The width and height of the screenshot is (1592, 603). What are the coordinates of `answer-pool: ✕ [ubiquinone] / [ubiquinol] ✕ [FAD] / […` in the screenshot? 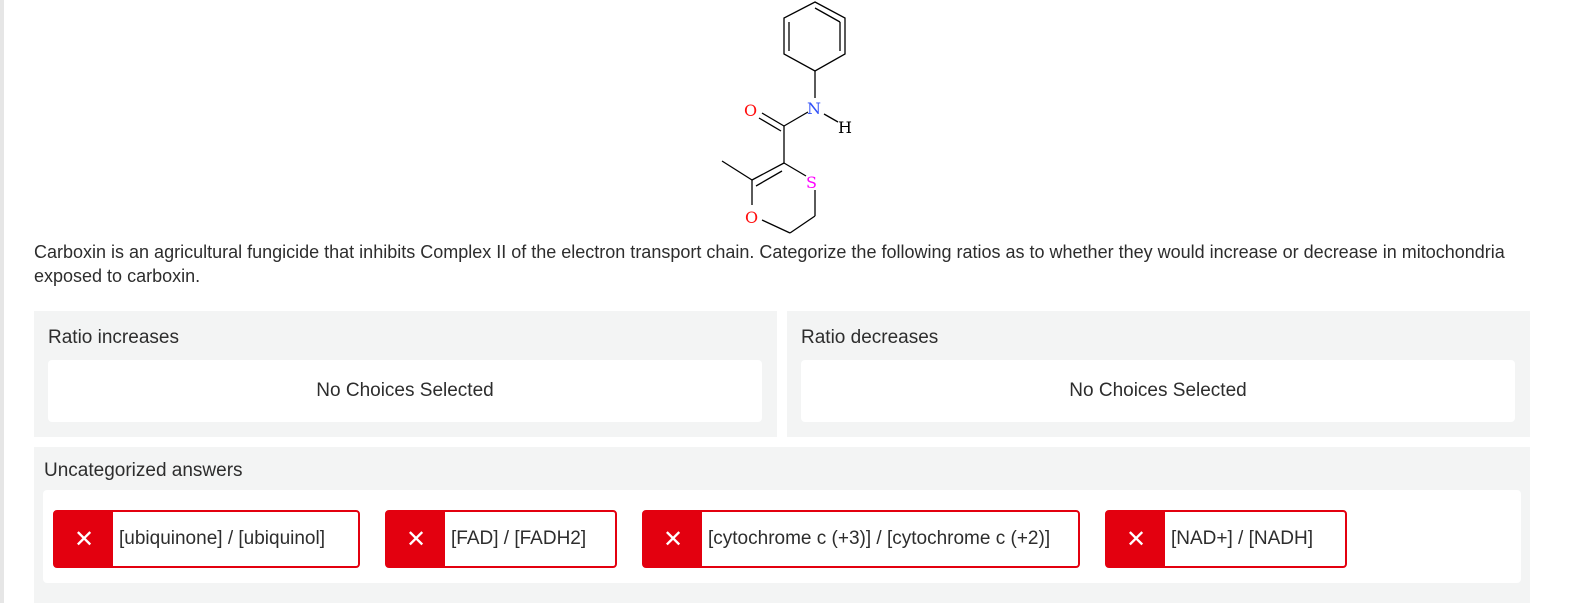 It's located at (782, 536).